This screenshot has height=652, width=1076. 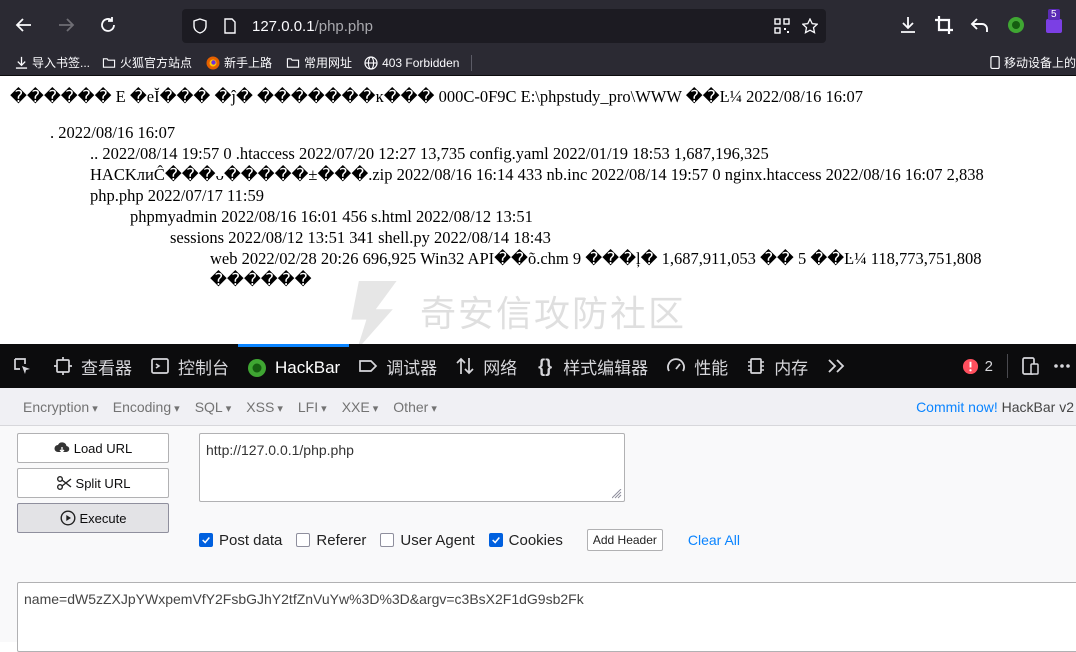 What do you see at coordinates (777, 366) in the screenshot?
I see `tab-memory: 内存` at bounding box center [777, 366].